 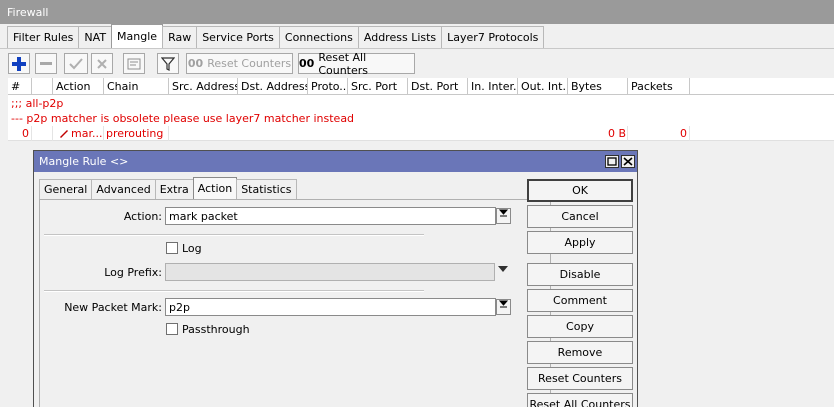 I want to click on comment-rule-button: Comment, so click(x=580, y=300).